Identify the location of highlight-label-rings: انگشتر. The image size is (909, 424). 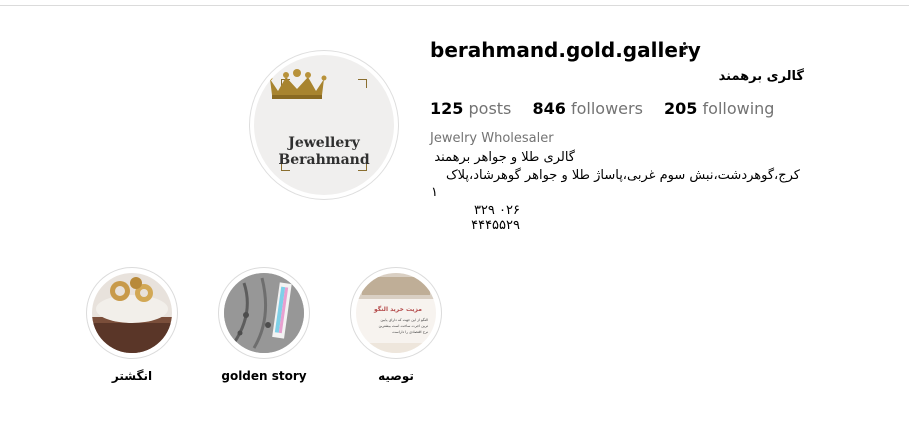
(132, 376).